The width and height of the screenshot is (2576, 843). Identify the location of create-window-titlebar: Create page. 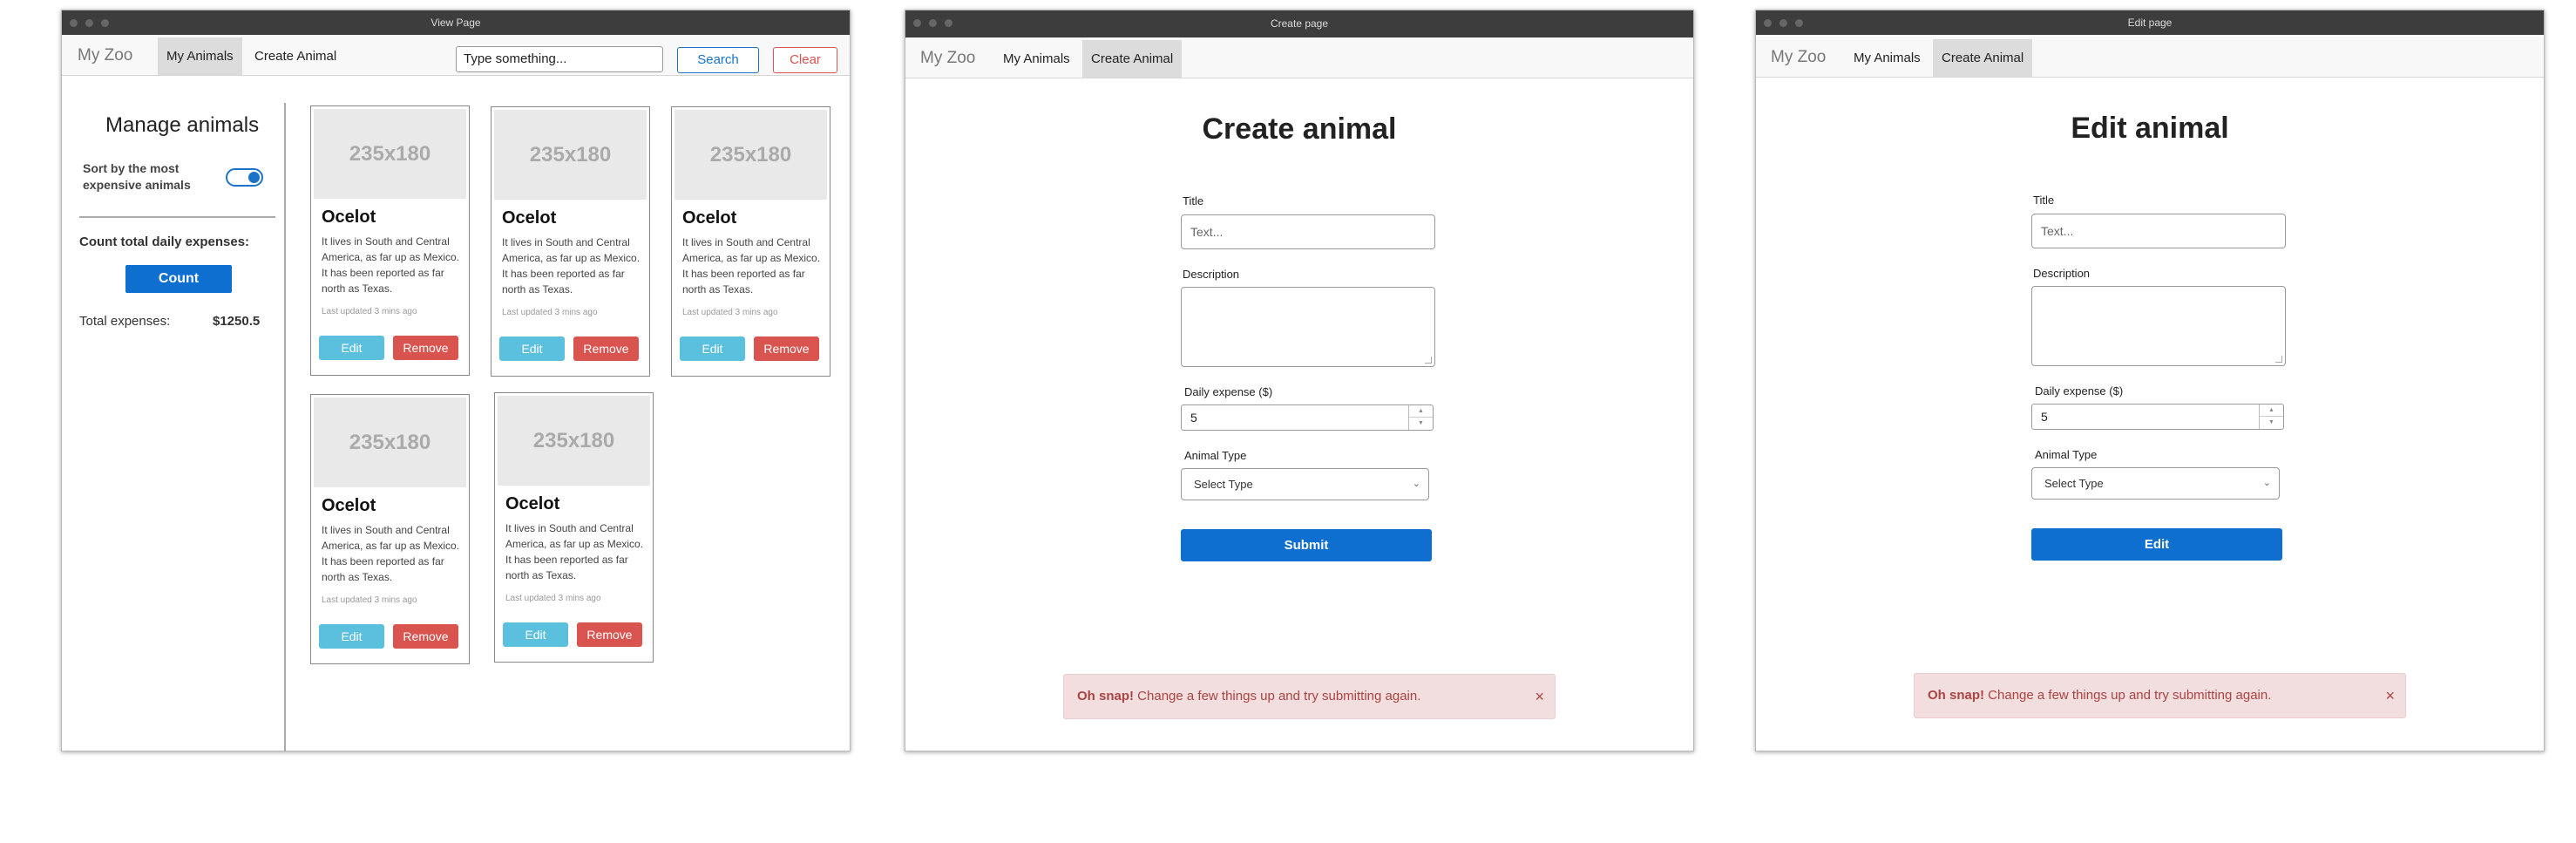
(1299, 23).